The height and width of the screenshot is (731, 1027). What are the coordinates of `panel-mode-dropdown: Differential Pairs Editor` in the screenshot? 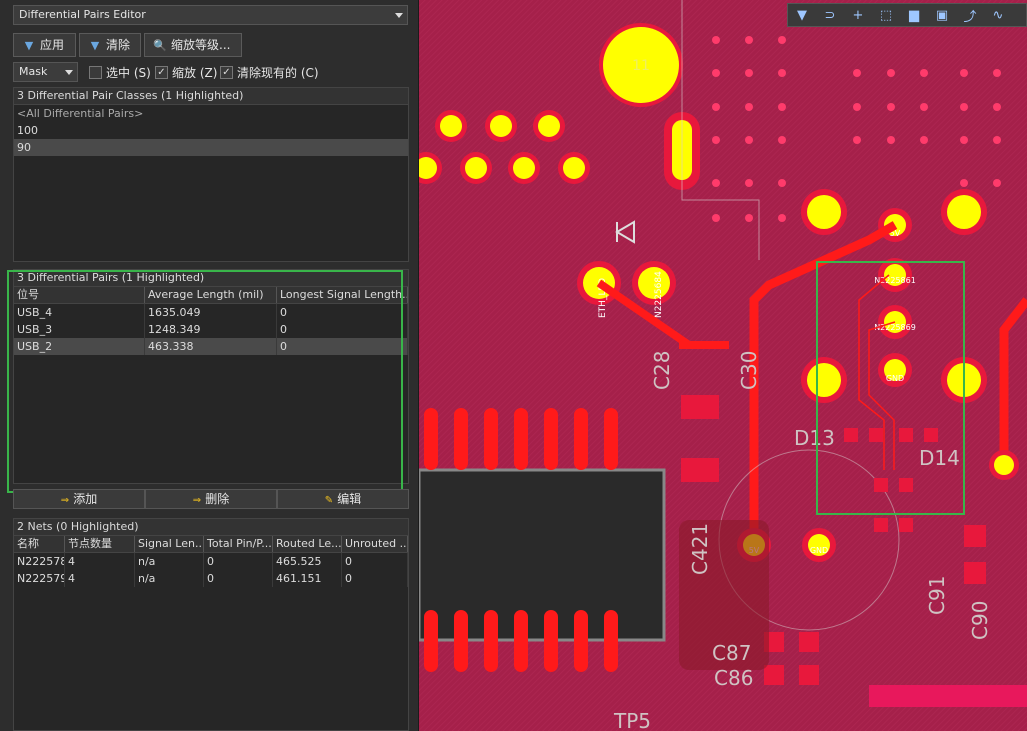 It's located at (210, 15).